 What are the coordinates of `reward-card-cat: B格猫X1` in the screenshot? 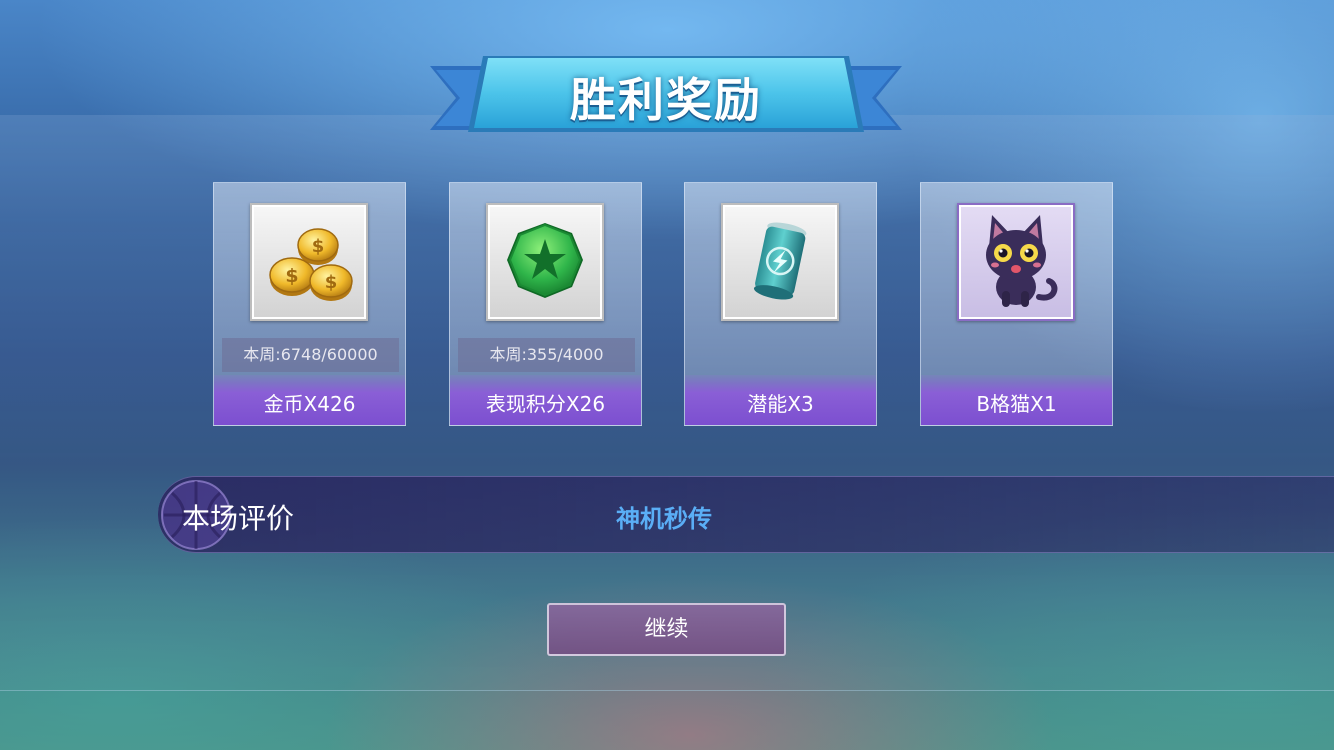 It's located at (1016, 304).